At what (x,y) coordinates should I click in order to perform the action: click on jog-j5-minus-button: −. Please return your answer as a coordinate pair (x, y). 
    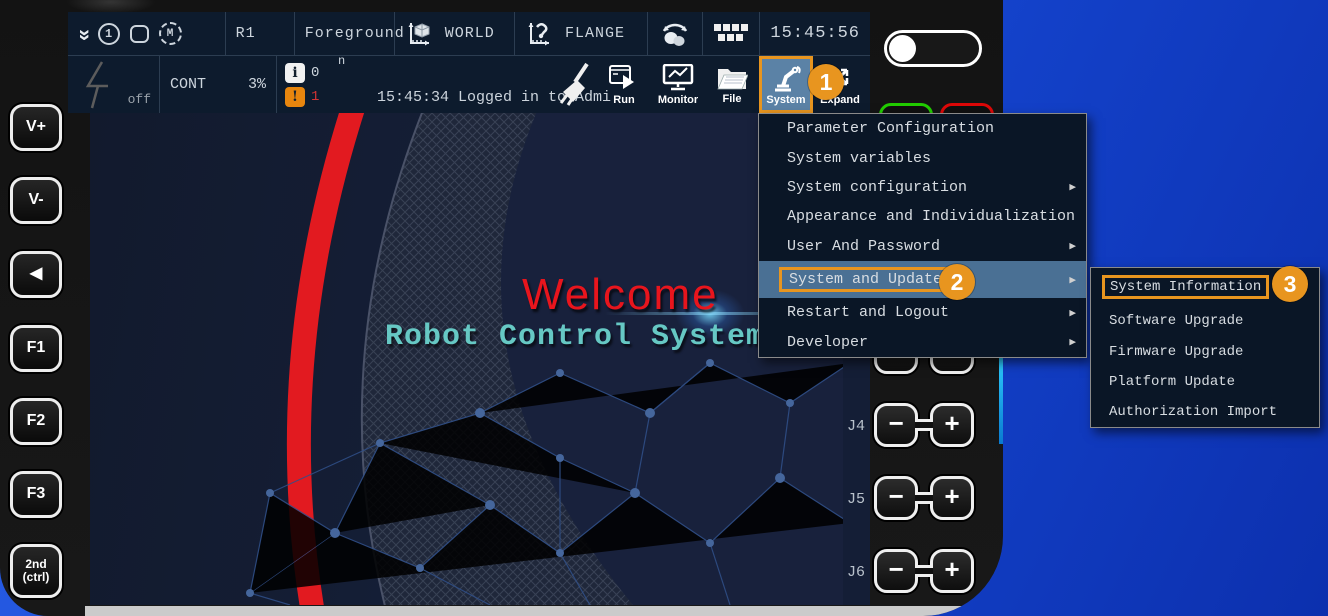
    Looking at the image, I should click on (896, 498).